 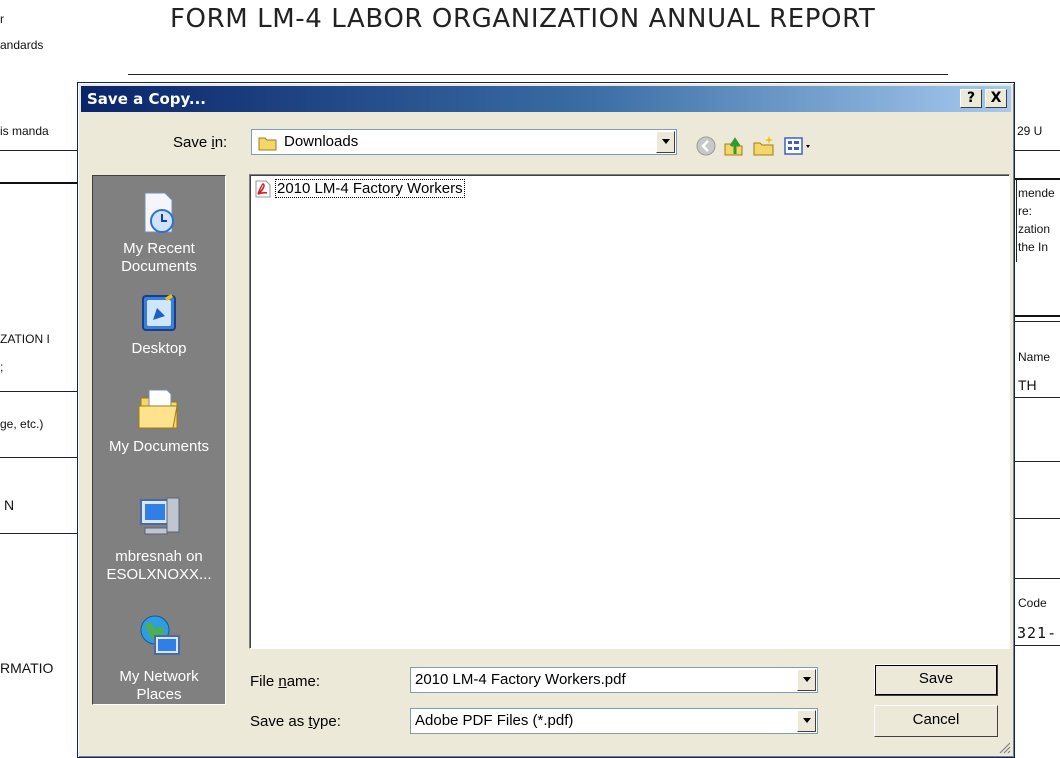 What do you see at coordinates (2, 19) in the screenshot?
I see `doc-fragment: r` at bounding box center [2, 19].